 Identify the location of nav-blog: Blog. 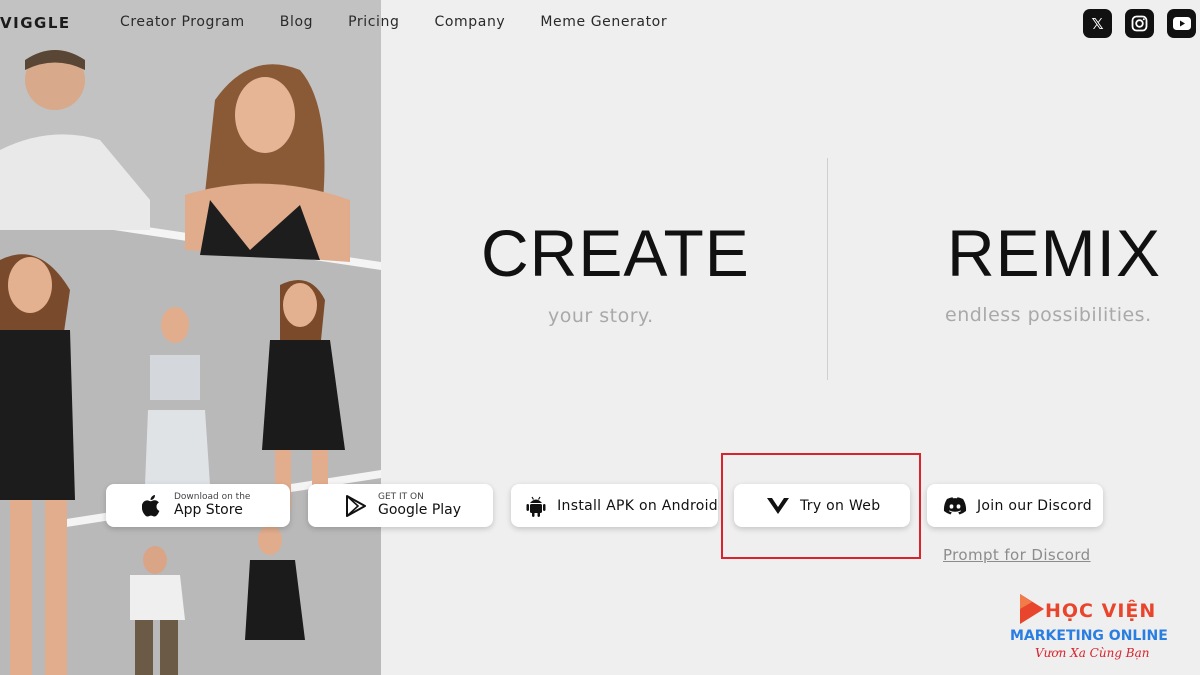
(296, 22).